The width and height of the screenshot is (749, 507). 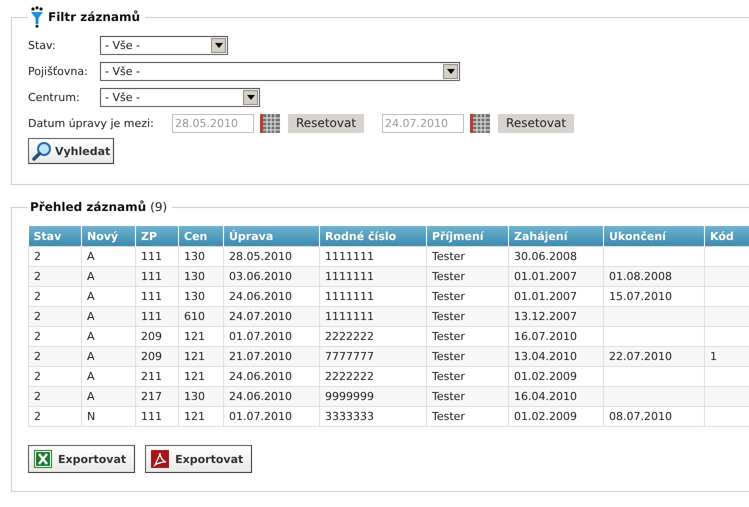 What do you see at coordinates (71, 151) in the screenshot?
I see `search-button: Vyhledat` at bounding box center [71, 151].